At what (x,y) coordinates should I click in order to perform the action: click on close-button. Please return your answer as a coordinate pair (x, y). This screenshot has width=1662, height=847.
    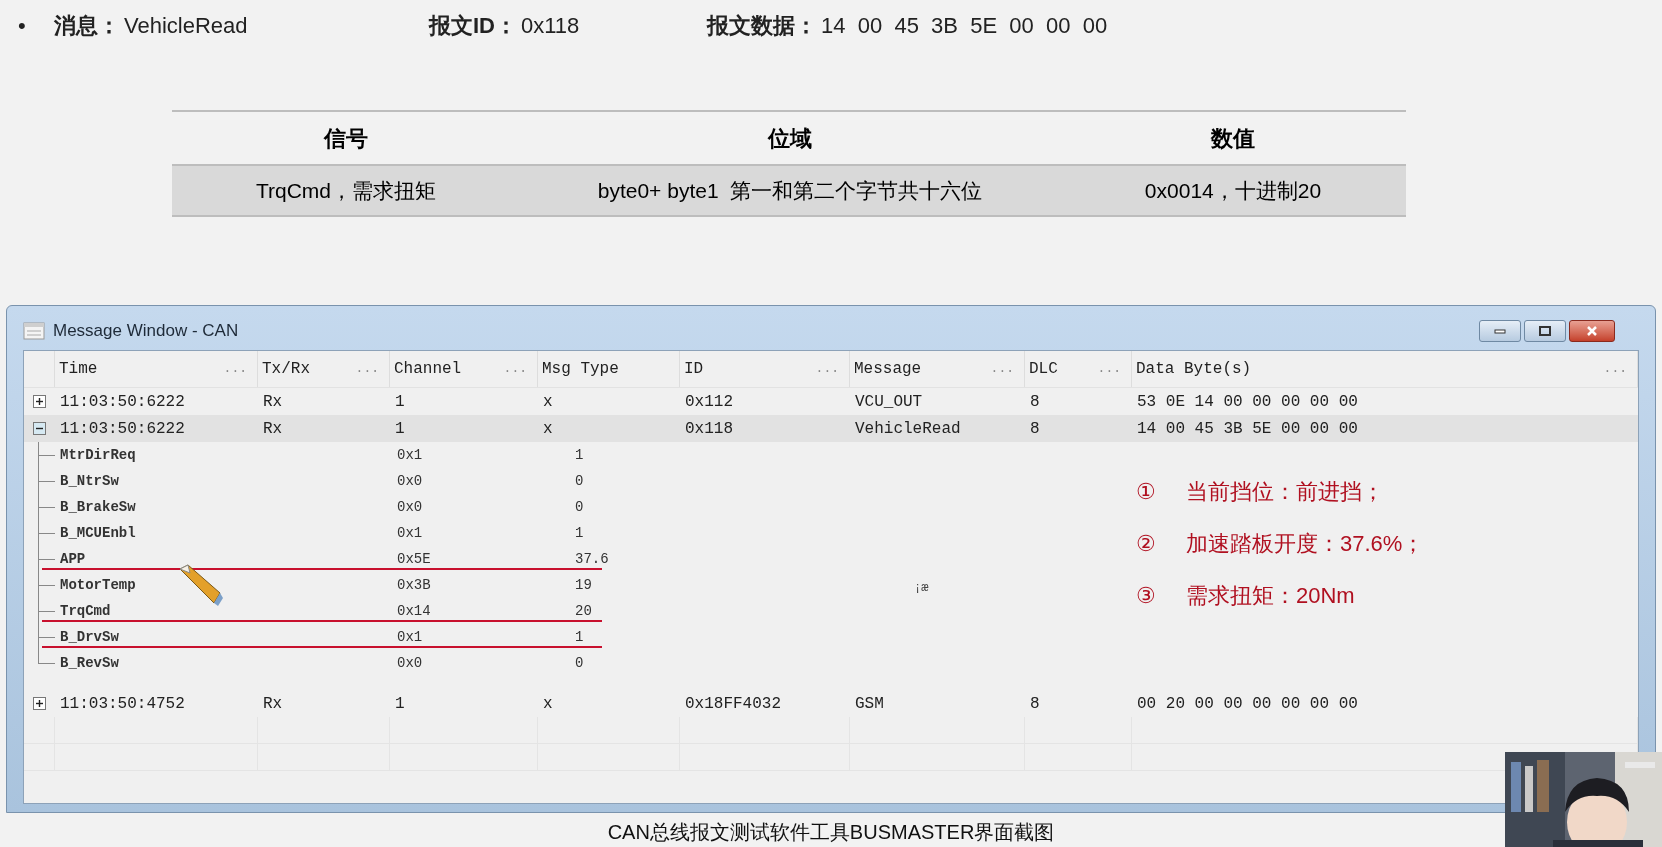
    Looking at the image, I should click on (1592, 331).